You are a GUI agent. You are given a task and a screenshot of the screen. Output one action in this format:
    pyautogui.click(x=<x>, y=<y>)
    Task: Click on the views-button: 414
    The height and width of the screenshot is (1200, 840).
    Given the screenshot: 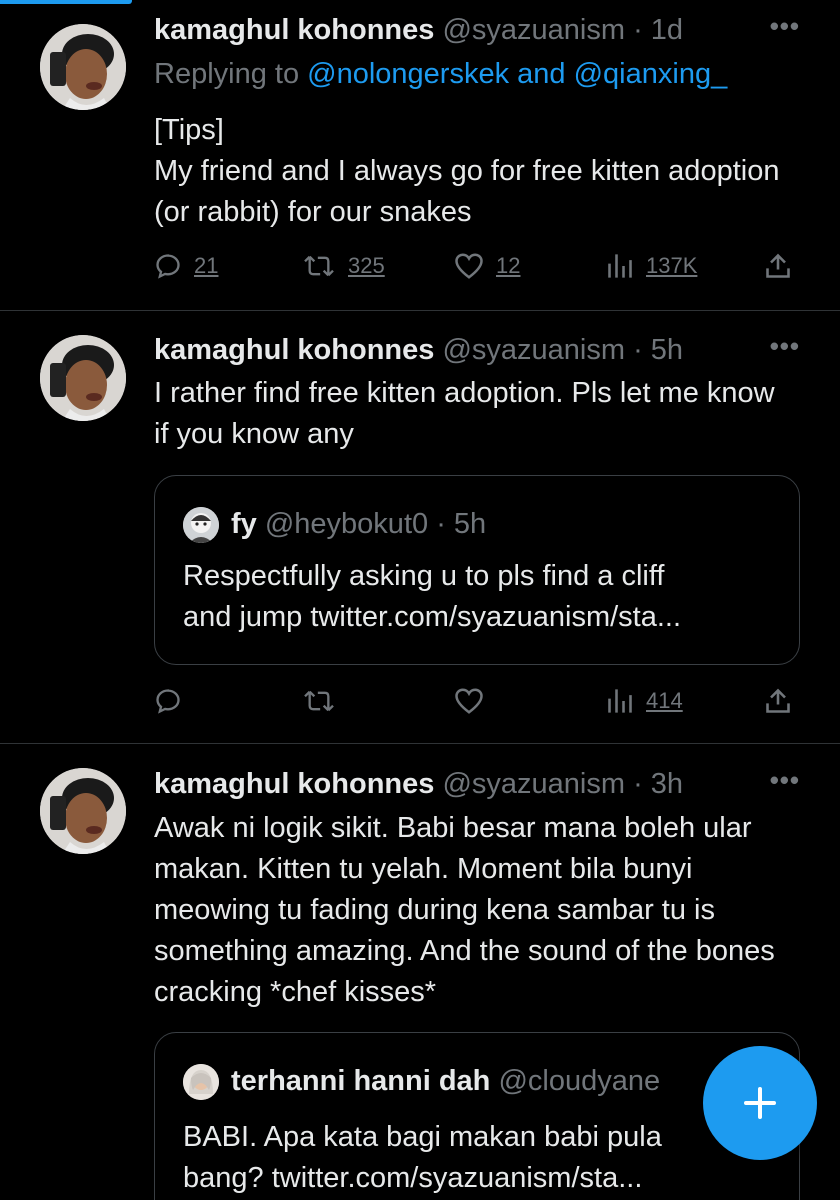 What is the action you would take?
    pyautogui.click(x=644, y=701)
    